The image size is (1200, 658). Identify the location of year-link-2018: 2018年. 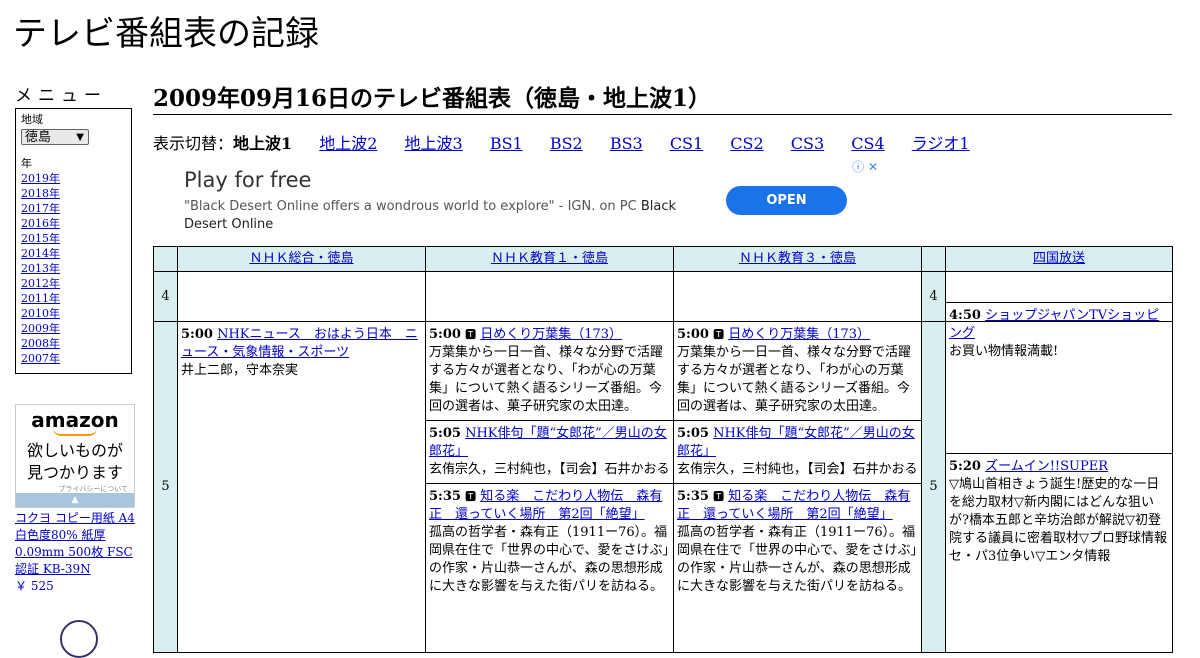
(76, 193).